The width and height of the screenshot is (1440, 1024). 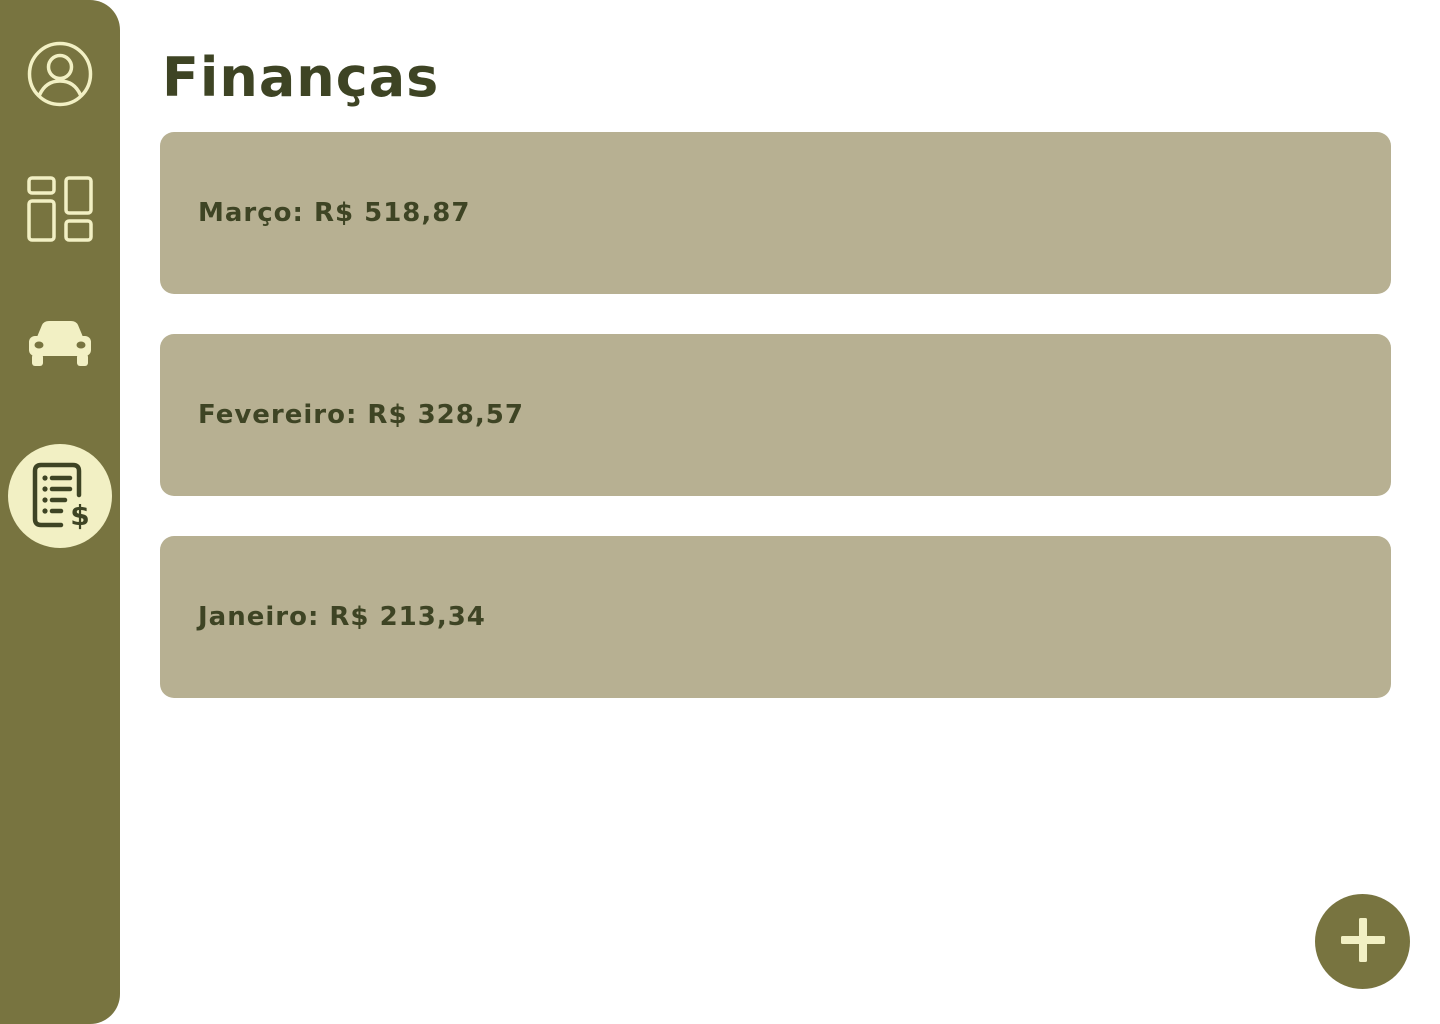 What do you see at coordinates (775, 617) in the screenshot?
I see `finance-entry-card: Janeiro: R$ 213,34` at bounding box center [775, 617].